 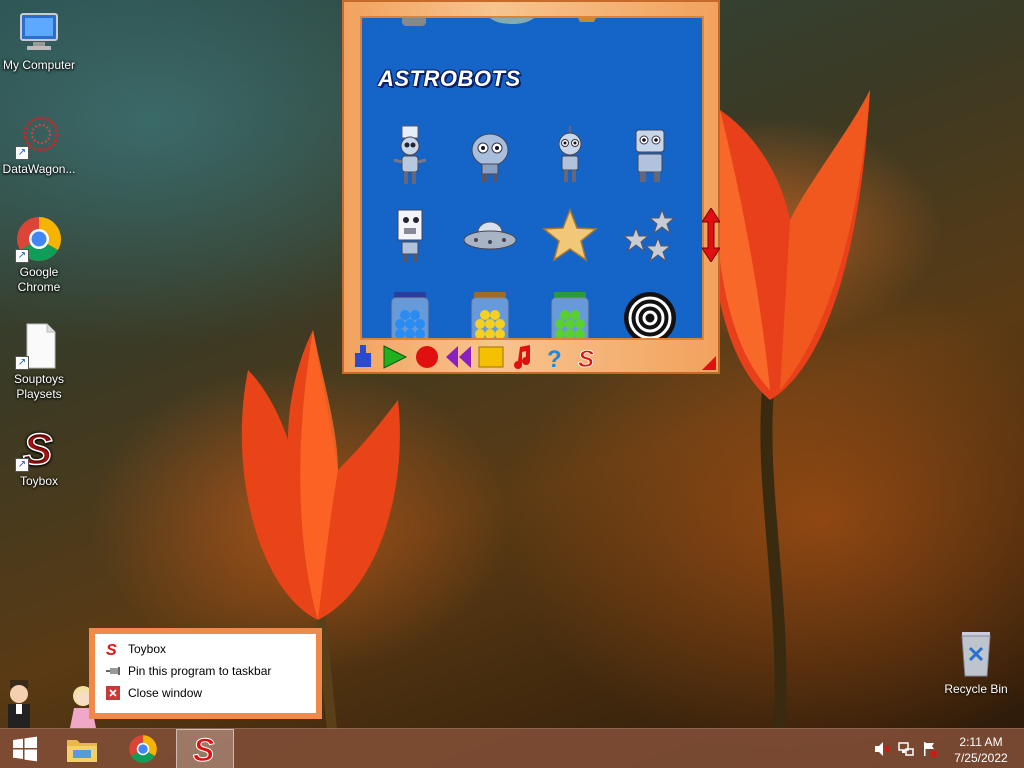 I want to click on robot-slim-icon, so click(x=570, y=156).